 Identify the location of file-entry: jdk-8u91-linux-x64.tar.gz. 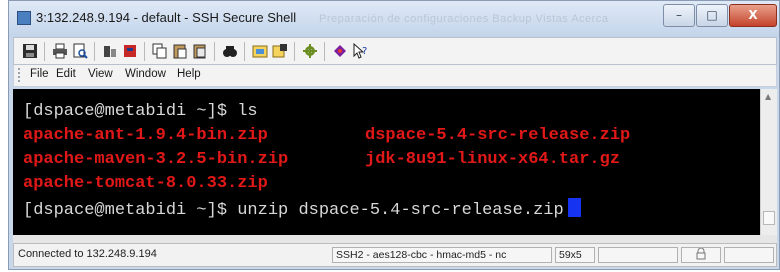
(493, 159).